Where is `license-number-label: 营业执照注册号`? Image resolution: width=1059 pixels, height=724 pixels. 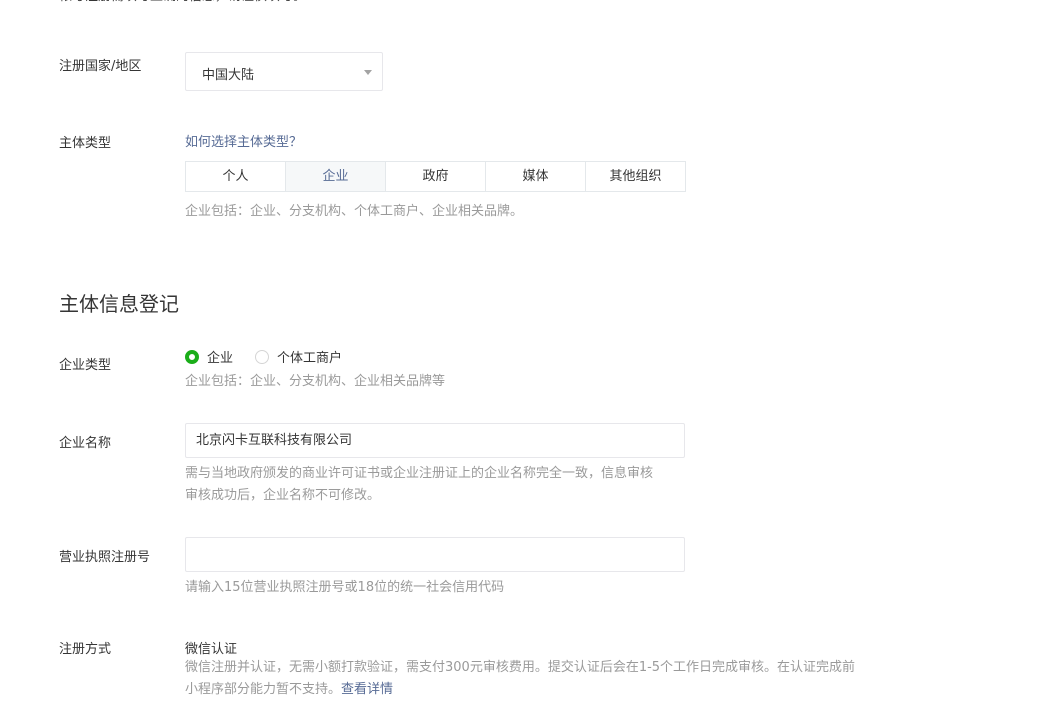
license-number-label: 营业执照注册号 is located at coordinates (105, 557).